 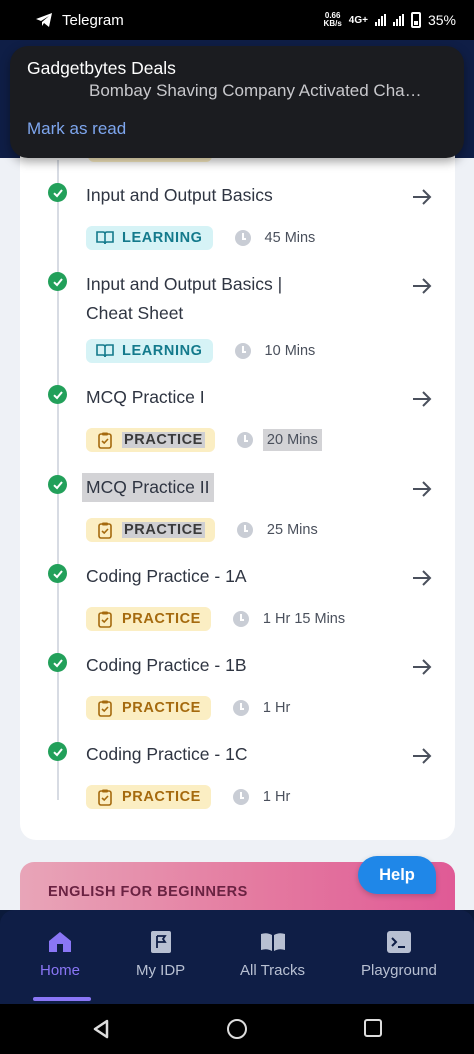 What do you see at coordinates (160, 954) in the screenshot?
I see `nav-my-idp: My IDP` at bounding box center [160, 954].